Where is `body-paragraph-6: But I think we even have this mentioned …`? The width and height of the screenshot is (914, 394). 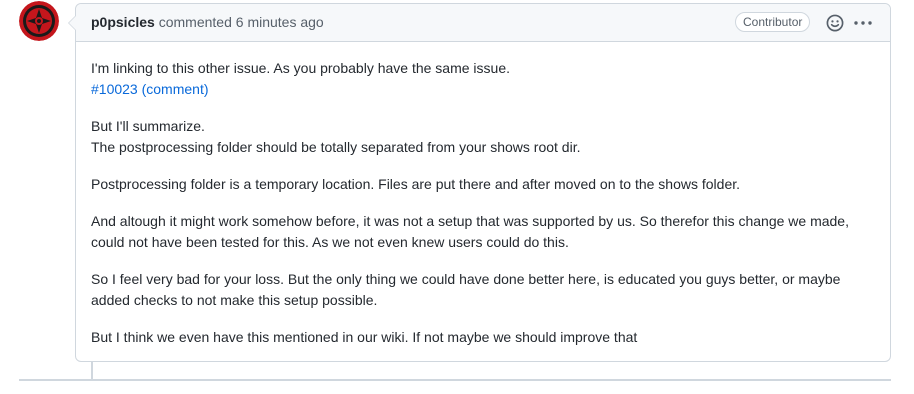
body-paragraph-6: But I think we even have this mentioned … is located at coordinates (364, 337).